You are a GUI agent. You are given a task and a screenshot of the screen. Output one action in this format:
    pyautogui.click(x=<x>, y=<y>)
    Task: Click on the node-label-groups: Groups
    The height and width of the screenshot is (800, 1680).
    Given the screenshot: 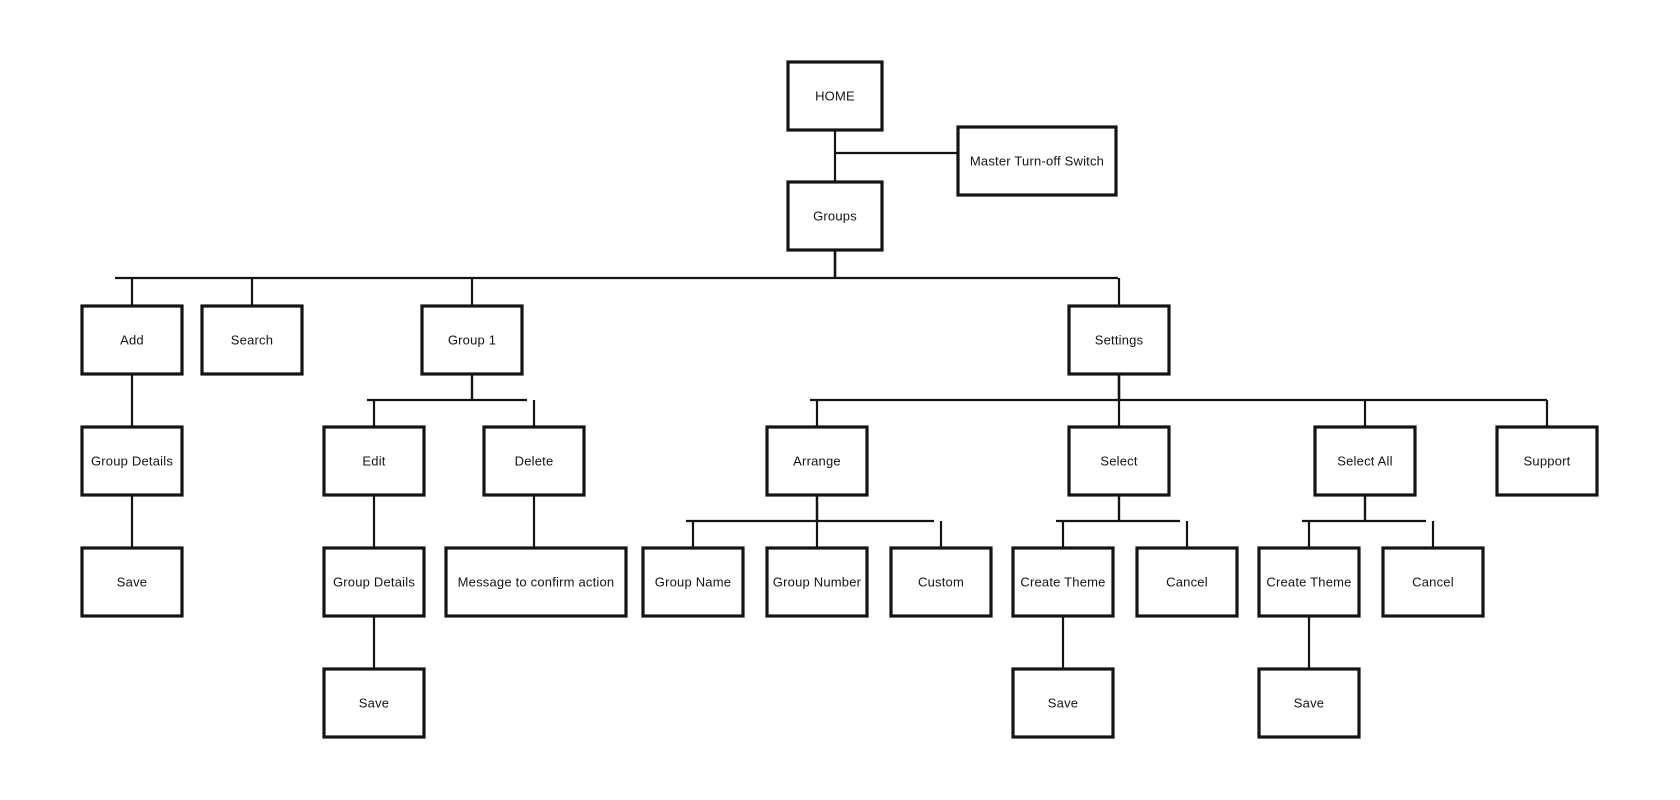 What is the action you would take?
    pyautogui.click(x=835, y=215)
    